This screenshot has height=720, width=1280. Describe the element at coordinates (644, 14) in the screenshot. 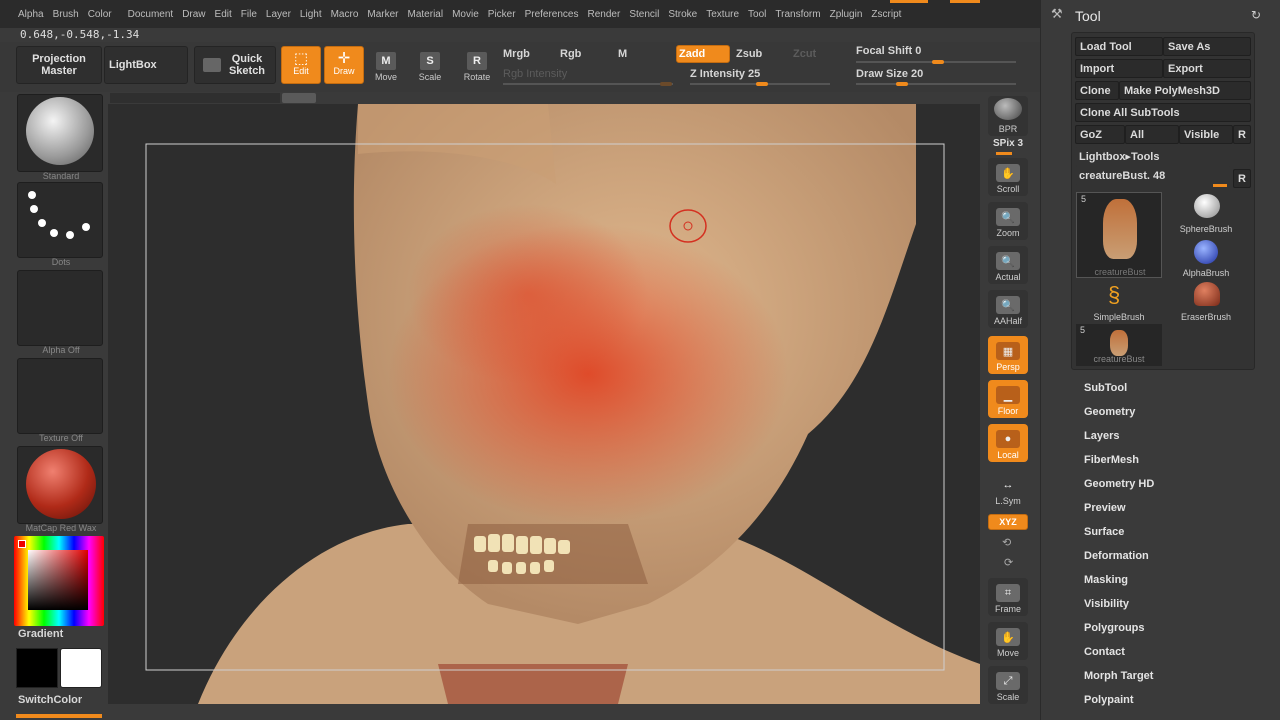

I see `menu-stencil: Stencil` at that location.